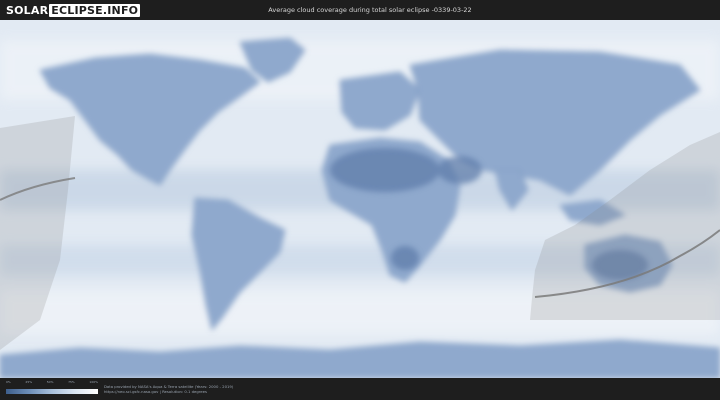 The width and height of the screenshot is (720, 400). Describe the element at coordinates (95, 10) in the screenshot. I see `logo-text-eclipse-info: ECLIPSE.INFO` at that location.